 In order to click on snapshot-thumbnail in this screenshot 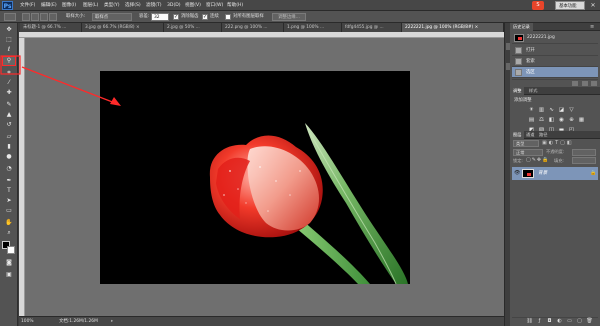, I will do `click(519, 38)`.